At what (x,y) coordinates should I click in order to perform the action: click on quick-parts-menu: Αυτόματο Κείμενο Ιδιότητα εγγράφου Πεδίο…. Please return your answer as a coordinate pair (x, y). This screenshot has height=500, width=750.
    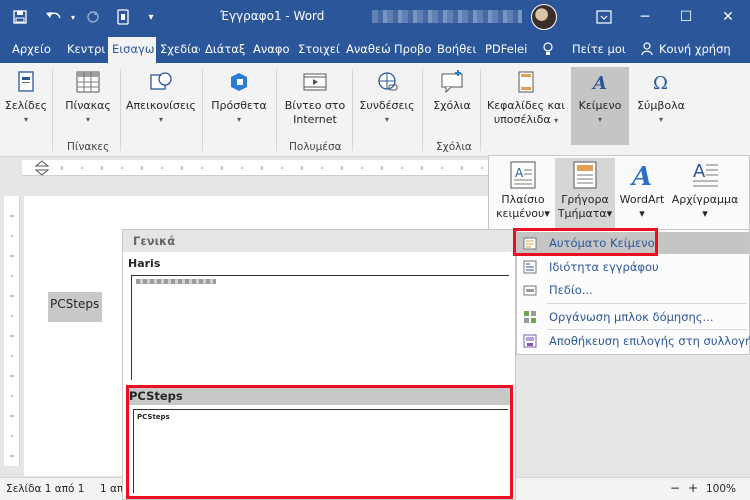
    Looking at the image, I should click on (631, 291).